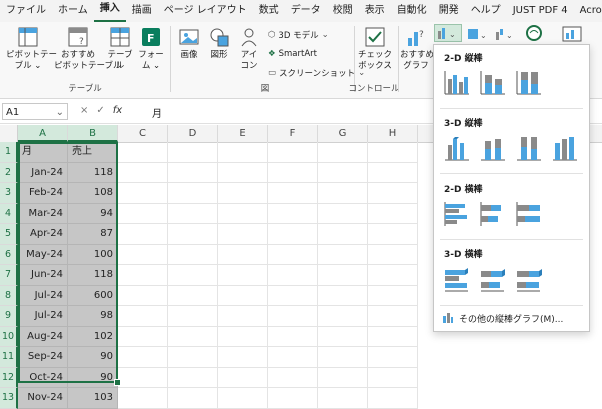 Image resolution: width=602 pixels, height=409 pixels. What do you see at coordinates (9, 193) in the screenshot?
I see `row-header-3: 3` at bounding box center [9, 193].